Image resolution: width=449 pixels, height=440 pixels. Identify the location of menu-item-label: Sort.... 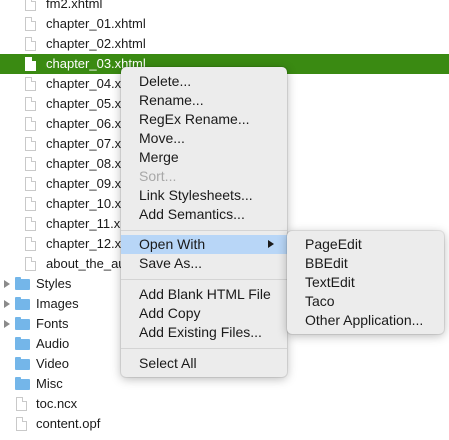
(158, 176).